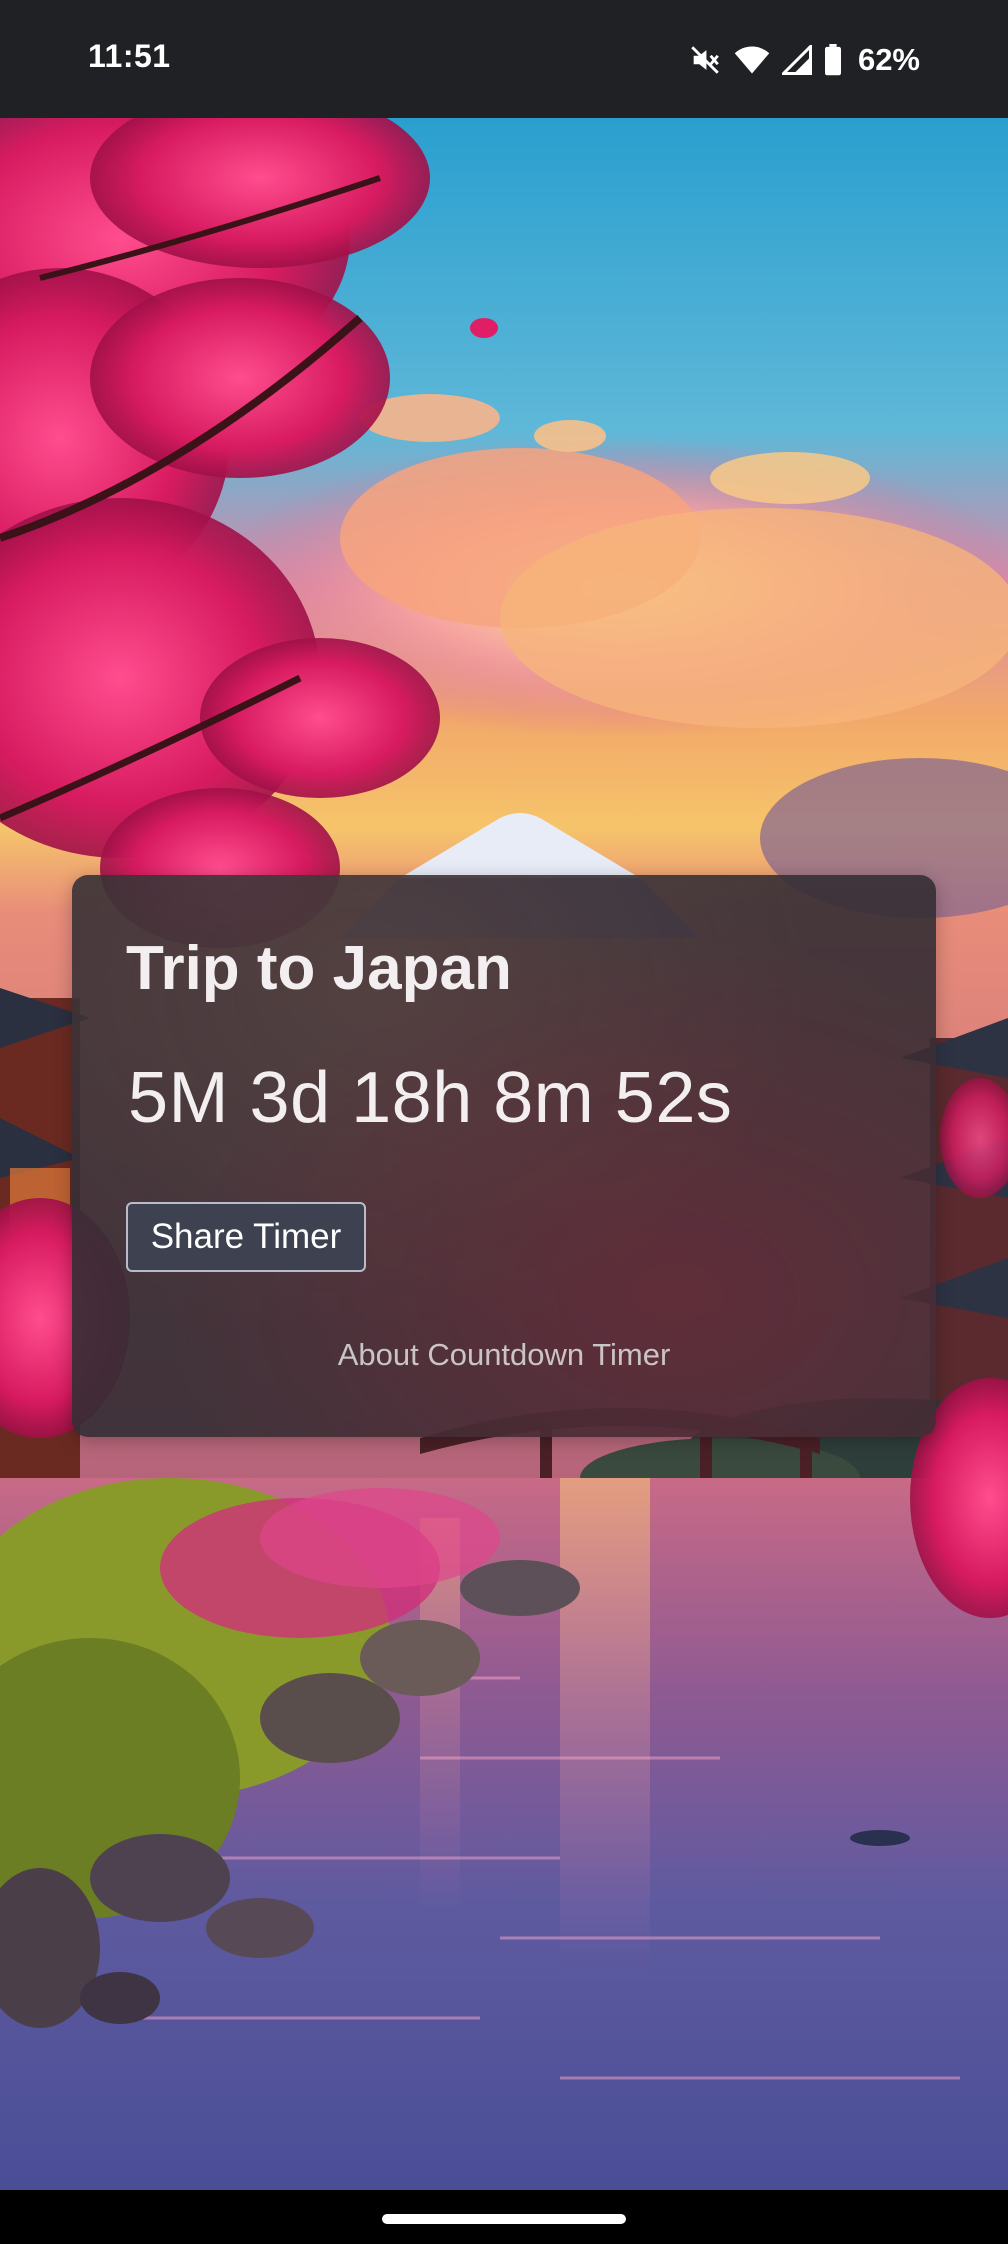  I want to click on wifi-icon, so click(752, 60).